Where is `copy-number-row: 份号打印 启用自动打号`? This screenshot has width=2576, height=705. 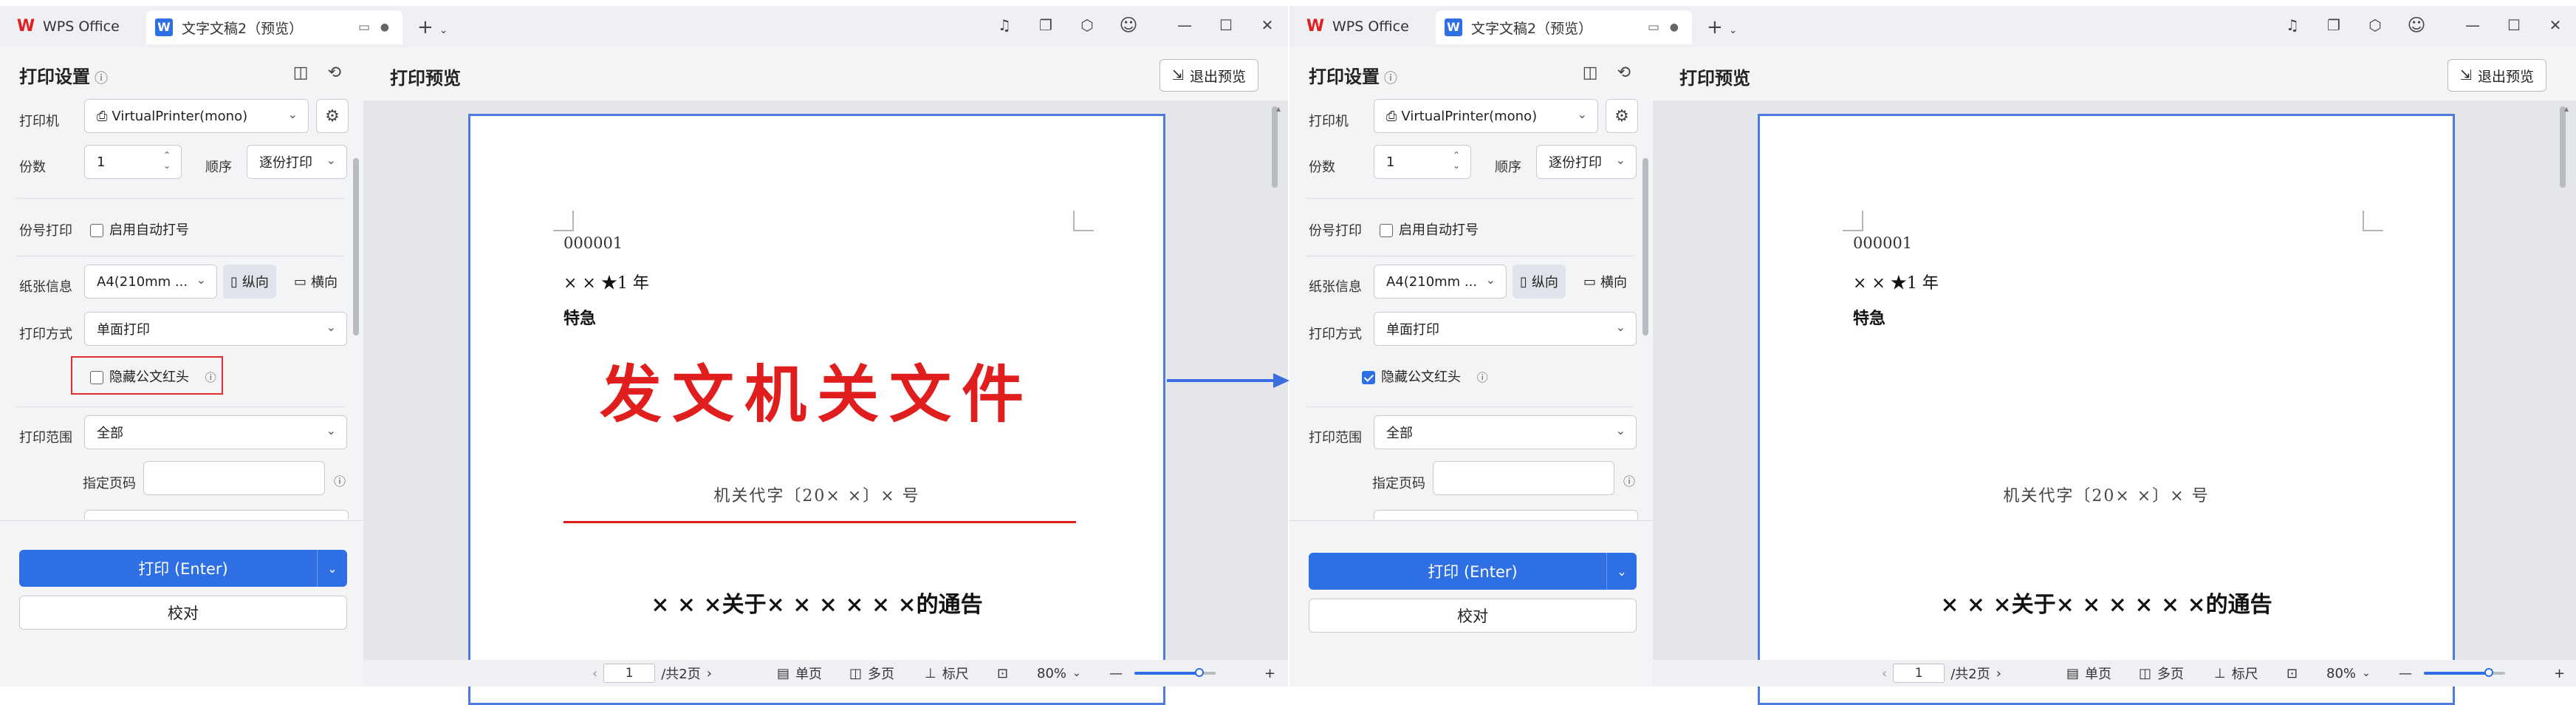 copy-number-row: 份号打印 启用自动打号 is located at coordinates (181, 228).